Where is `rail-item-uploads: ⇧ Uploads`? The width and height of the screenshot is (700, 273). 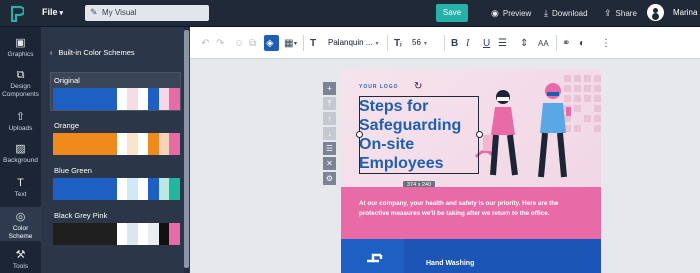 rail-item-uploads: ⇧ Uploads is located at coordinates (20, 122).